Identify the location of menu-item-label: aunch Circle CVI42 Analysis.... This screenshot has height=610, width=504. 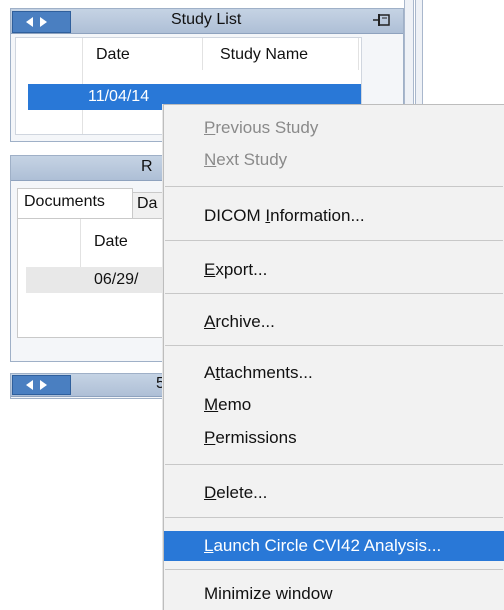
(327, 545).